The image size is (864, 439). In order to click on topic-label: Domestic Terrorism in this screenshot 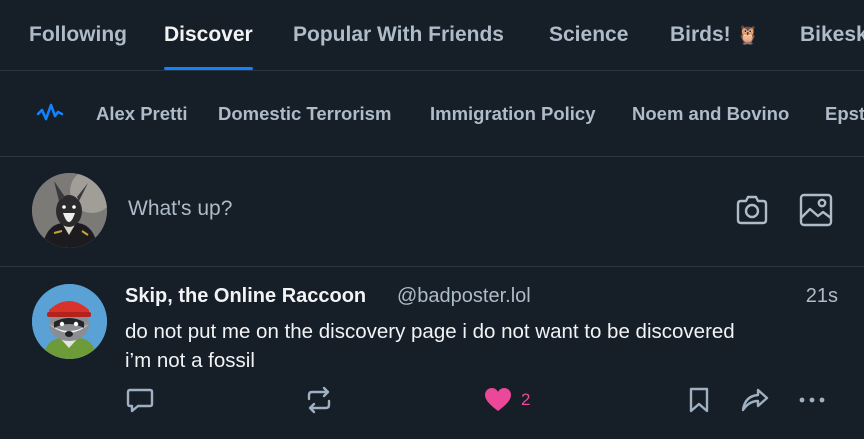, I will do `click(305, 113)`.